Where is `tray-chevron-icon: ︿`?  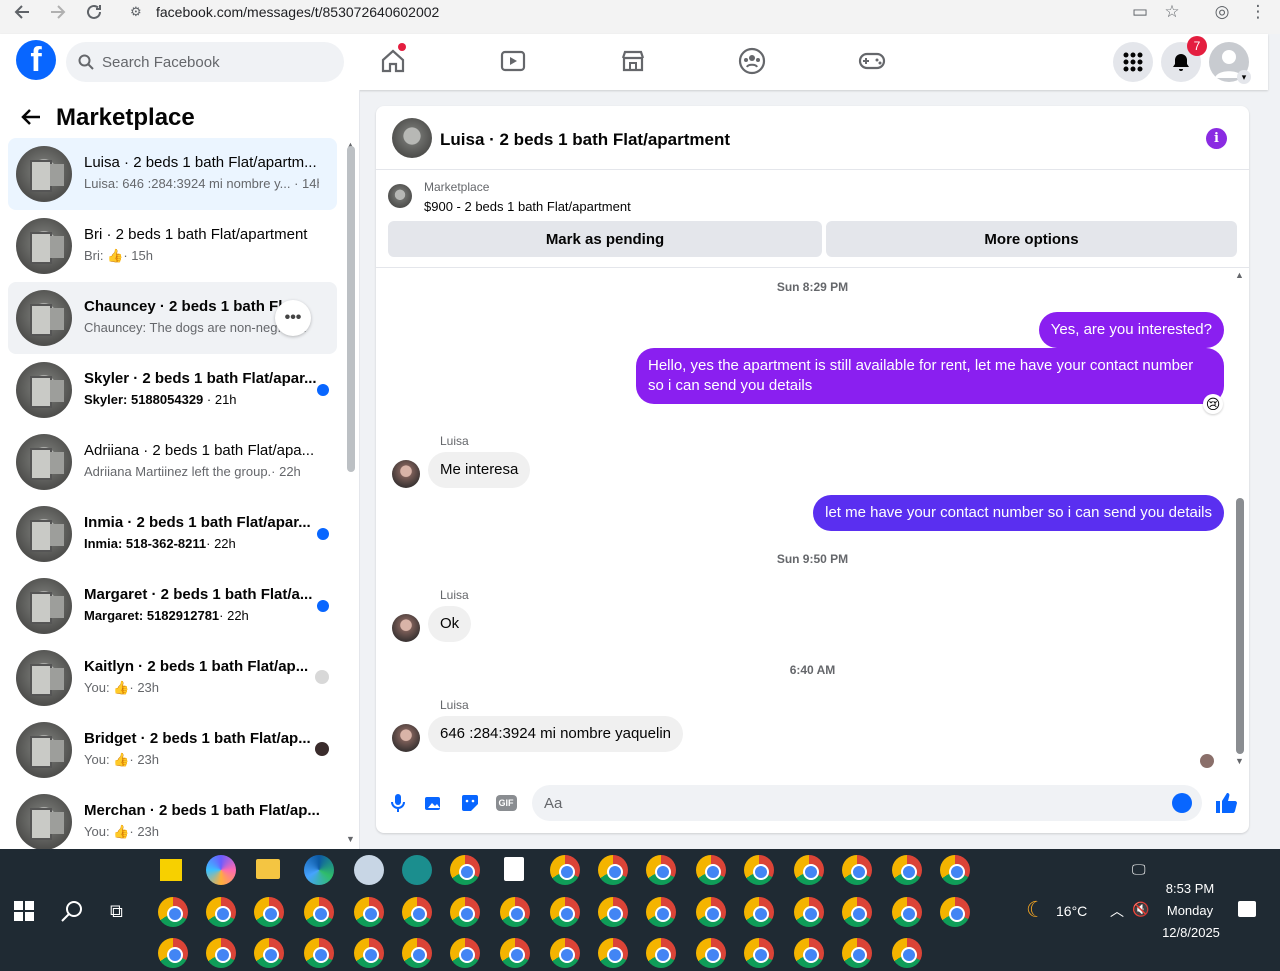
tray-chevron-icon: ︿ is located at coordinates (1117, 911).